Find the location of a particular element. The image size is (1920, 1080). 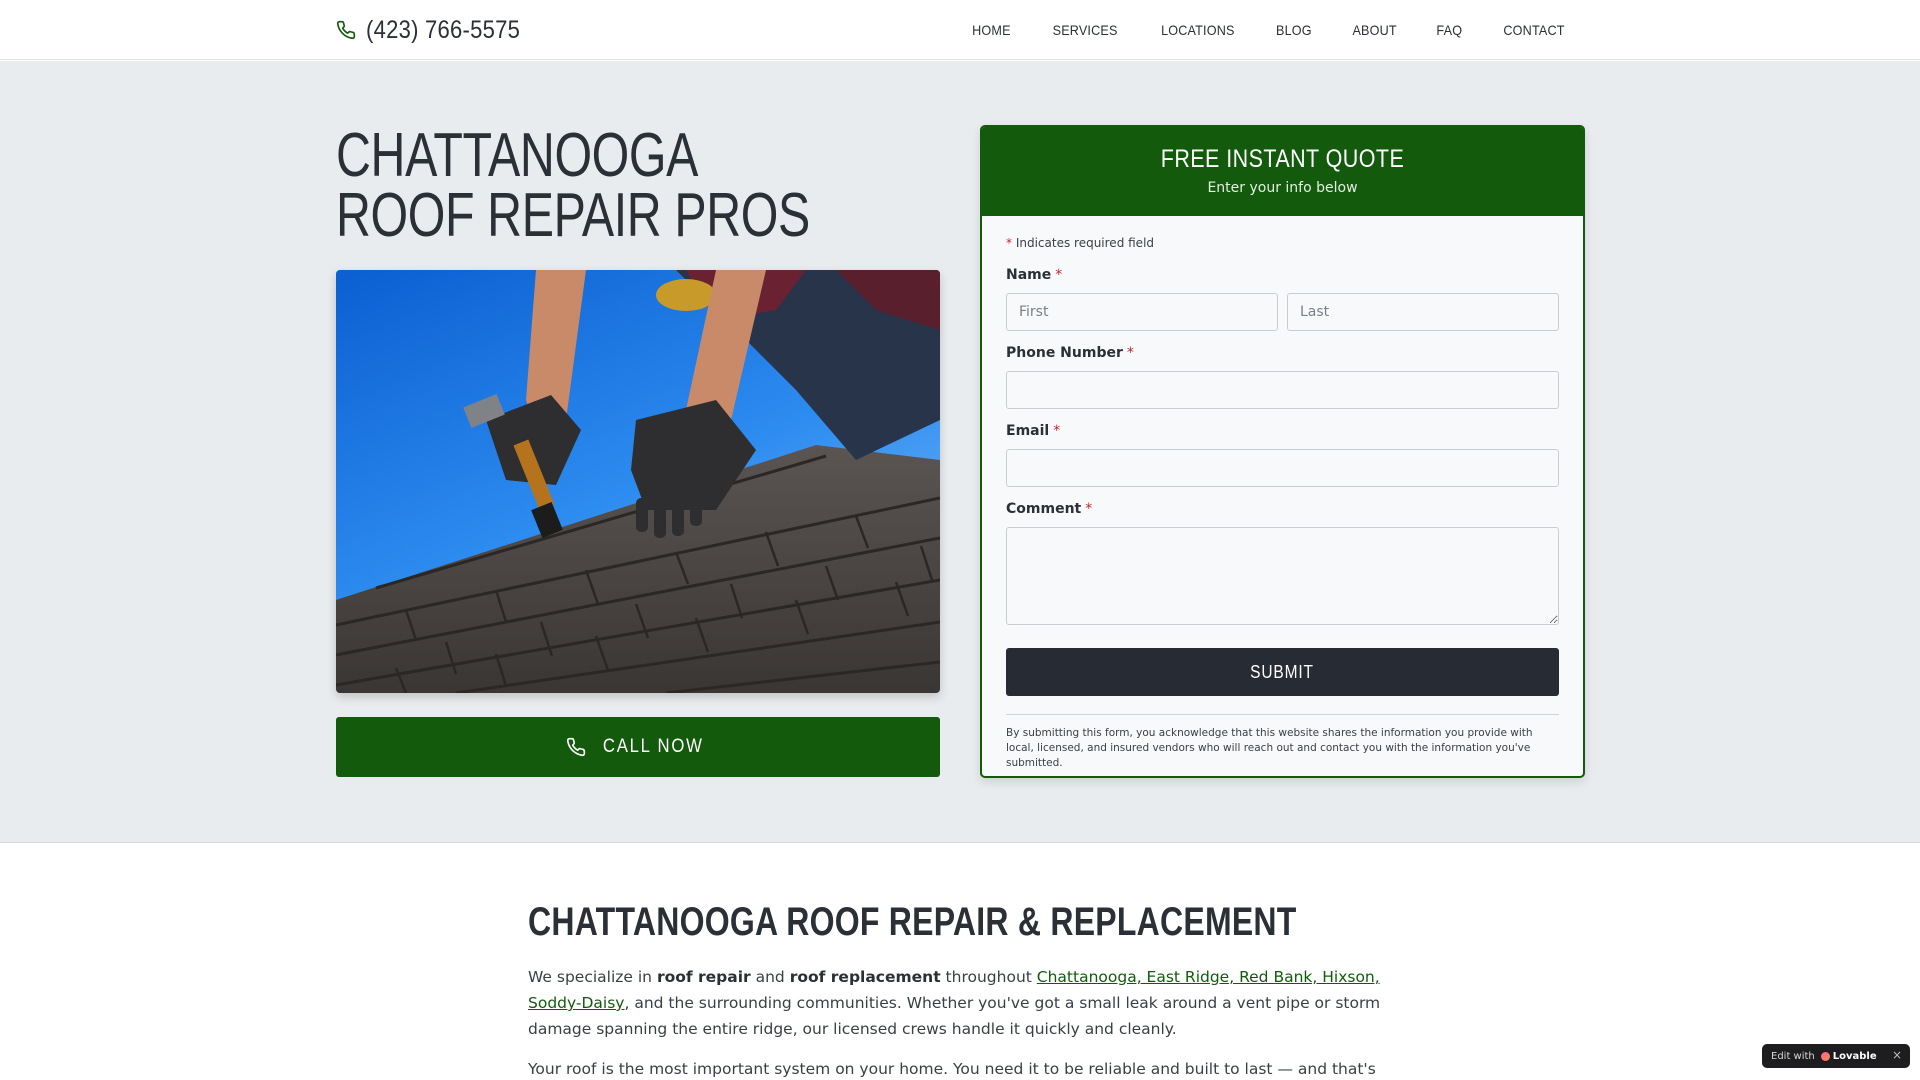

quote-form-title: FREE INSTANT QUOTE is located at coordinates (1282, 159).